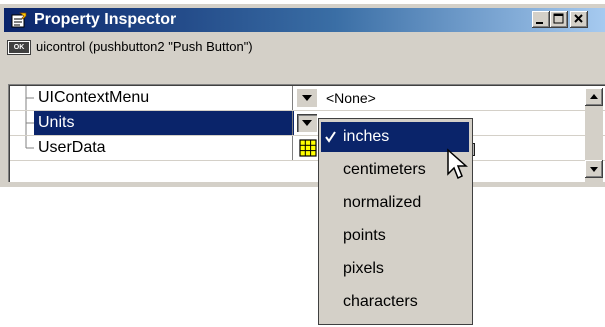 This screenshot has width=605, height=327. What do you see at coordinates (395, 203) in the screenshot?
I see `dropdown-option-normalized: normalized` at bounding box center [395, 203].